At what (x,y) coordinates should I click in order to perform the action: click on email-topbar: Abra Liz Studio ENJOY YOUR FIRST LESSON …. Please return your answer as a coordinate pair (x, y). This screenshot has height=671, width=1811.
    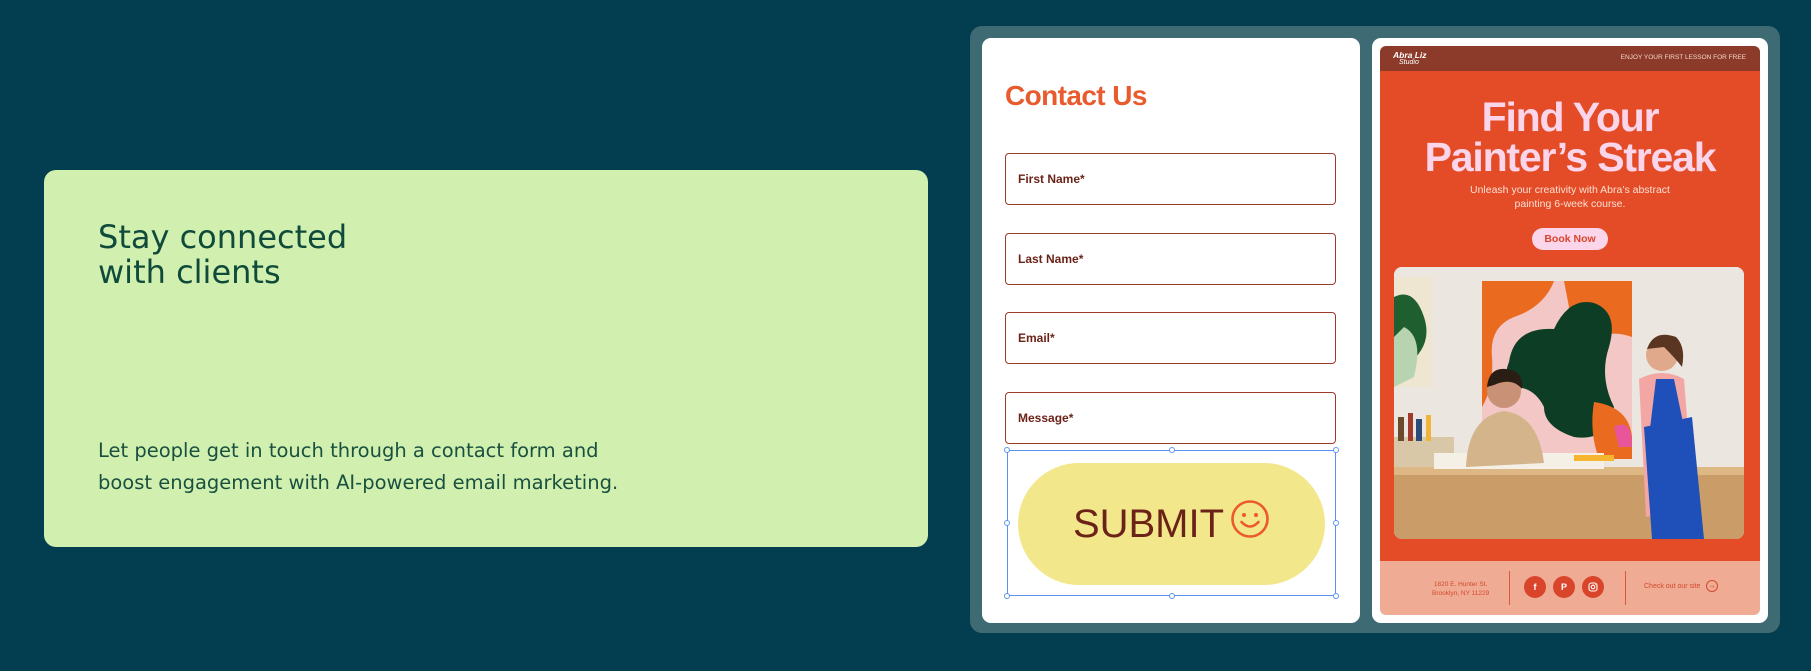
    Looking at the image, I should click on (1570, 58).